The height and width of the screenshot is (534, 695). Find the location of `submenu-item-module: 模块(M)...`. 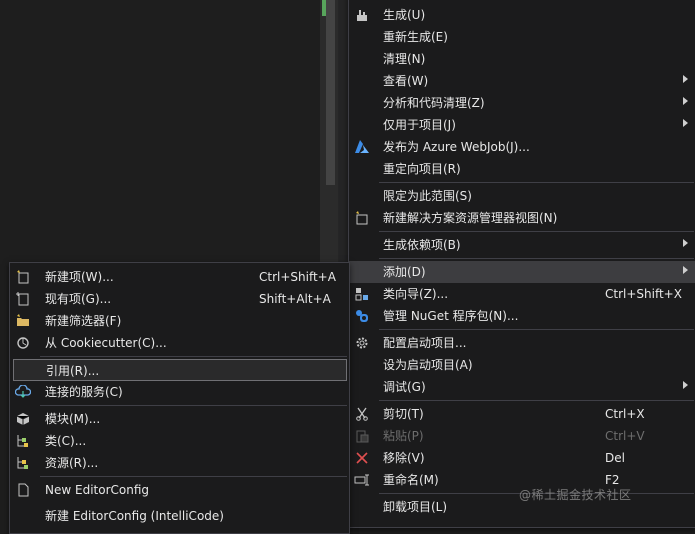

submenu-item-module: 模块(M)... is located at coordinates (179, 419).